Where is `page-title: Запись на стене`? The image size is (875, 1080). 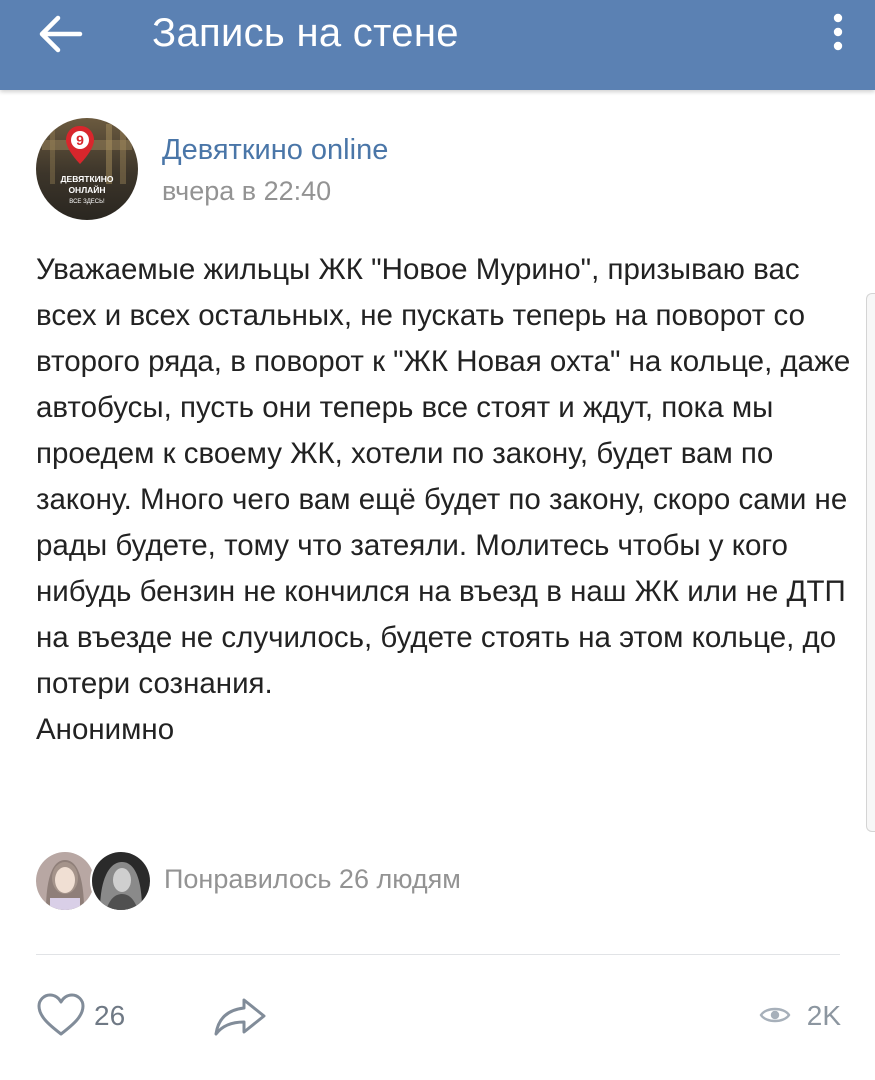 page-title: Запись на стене is located at coordinates (305, 33).